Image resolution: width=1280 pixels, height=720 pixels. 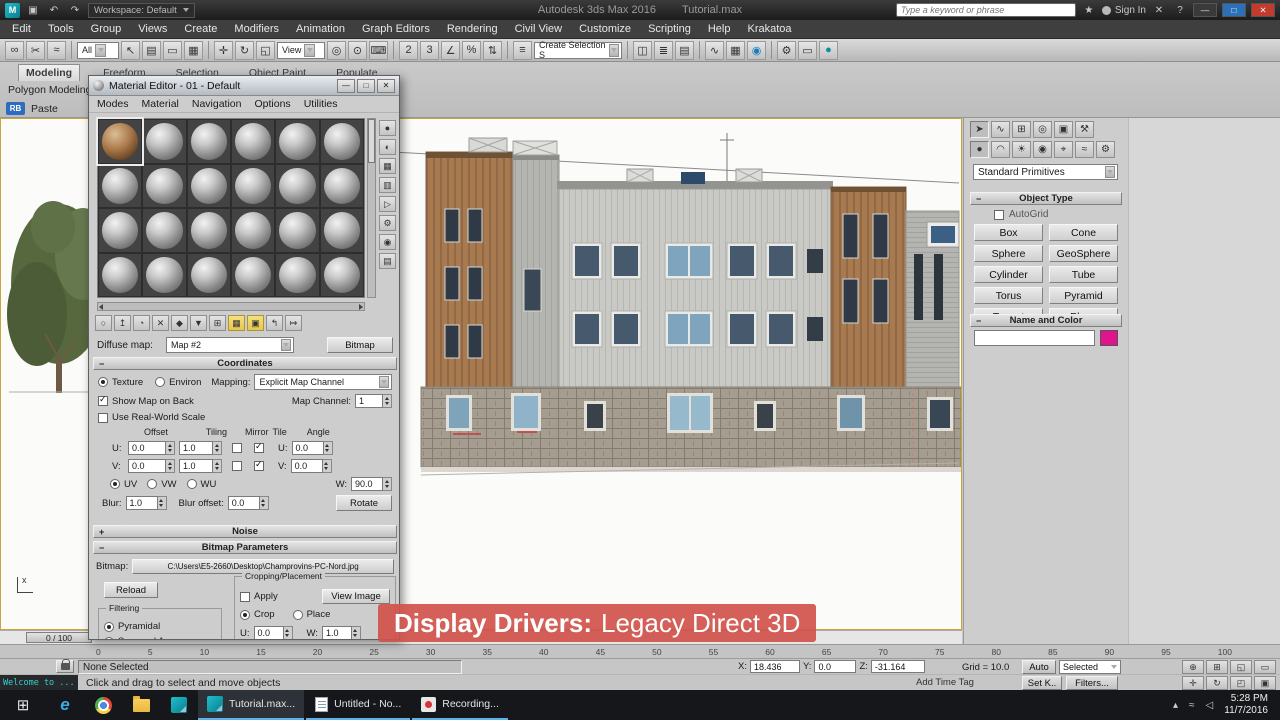 What do you see at coordinates (1083, 295) in the screenshot?
I see `pyramid-button: Pyramid` at bounding box center [1083, 295].